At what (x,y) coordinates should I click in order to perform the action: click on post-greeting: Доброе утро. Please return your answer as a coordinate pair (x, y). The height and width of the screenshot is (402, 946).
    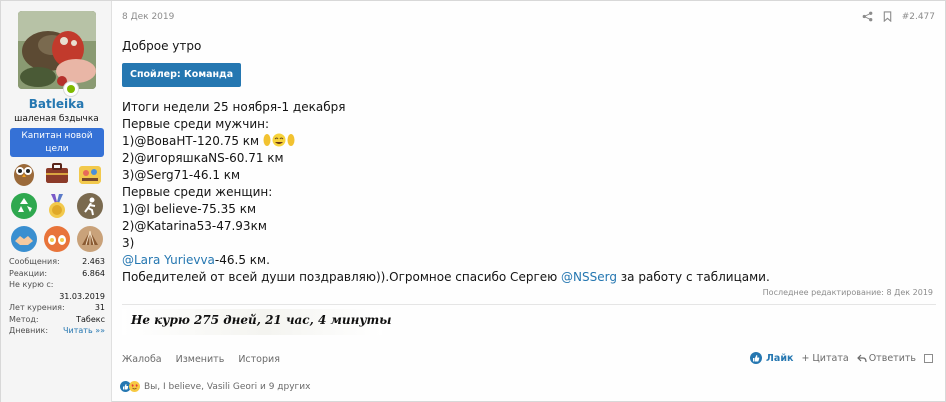
    Looking at the image, I should click on (162, 46).